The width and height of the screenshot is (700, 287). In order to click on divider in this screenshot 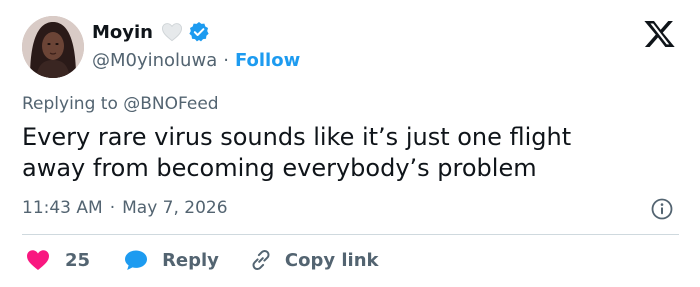, I will do `click(350, 234)`.